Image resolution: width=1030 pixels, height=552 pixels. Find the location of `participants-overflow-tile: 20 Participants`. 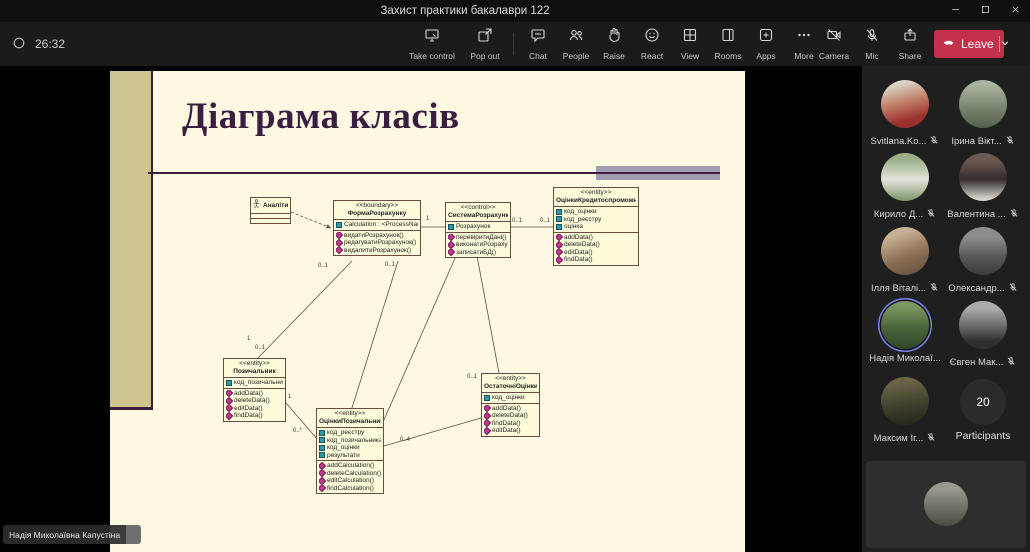

participants-overflow-tile: 20 Participants is located at coordinates (983, 412).